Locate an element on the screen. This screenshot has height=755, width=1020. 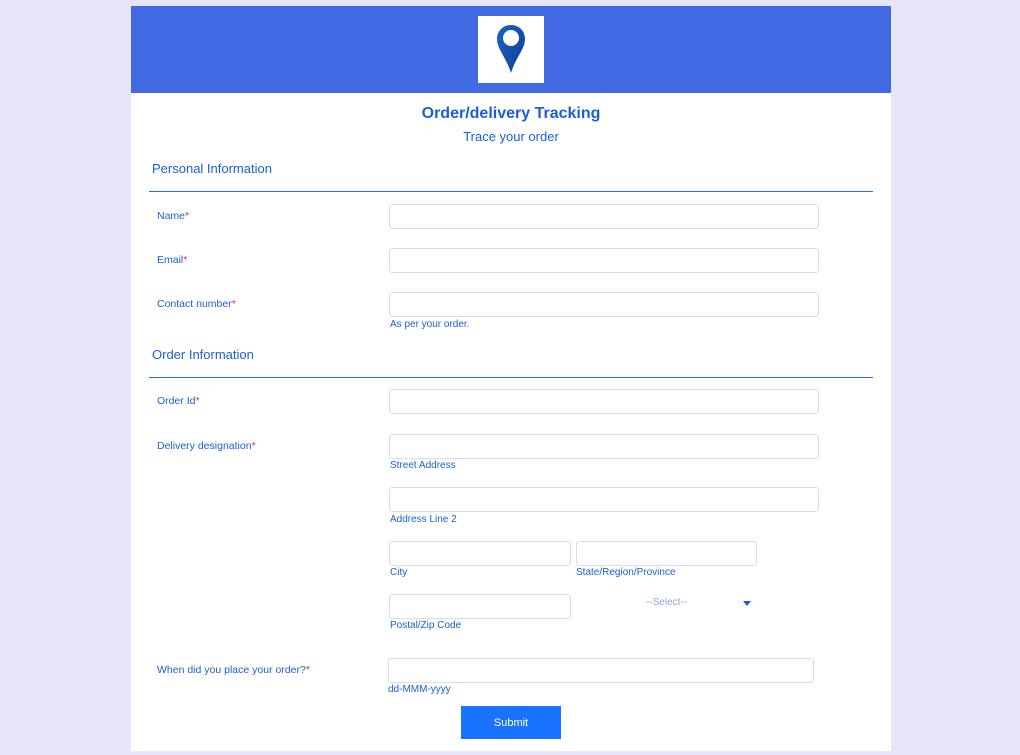
header-banner is located at coordinates (511, 49).